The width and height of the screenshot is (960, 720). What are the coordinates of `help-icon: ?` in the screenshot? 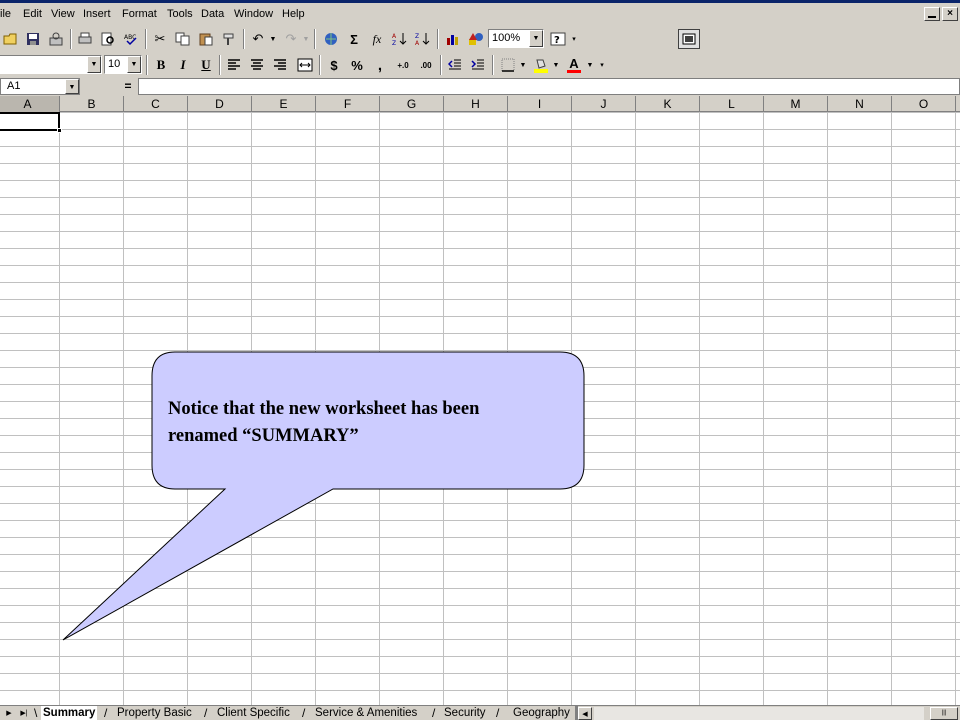 It's located at (558, 39).